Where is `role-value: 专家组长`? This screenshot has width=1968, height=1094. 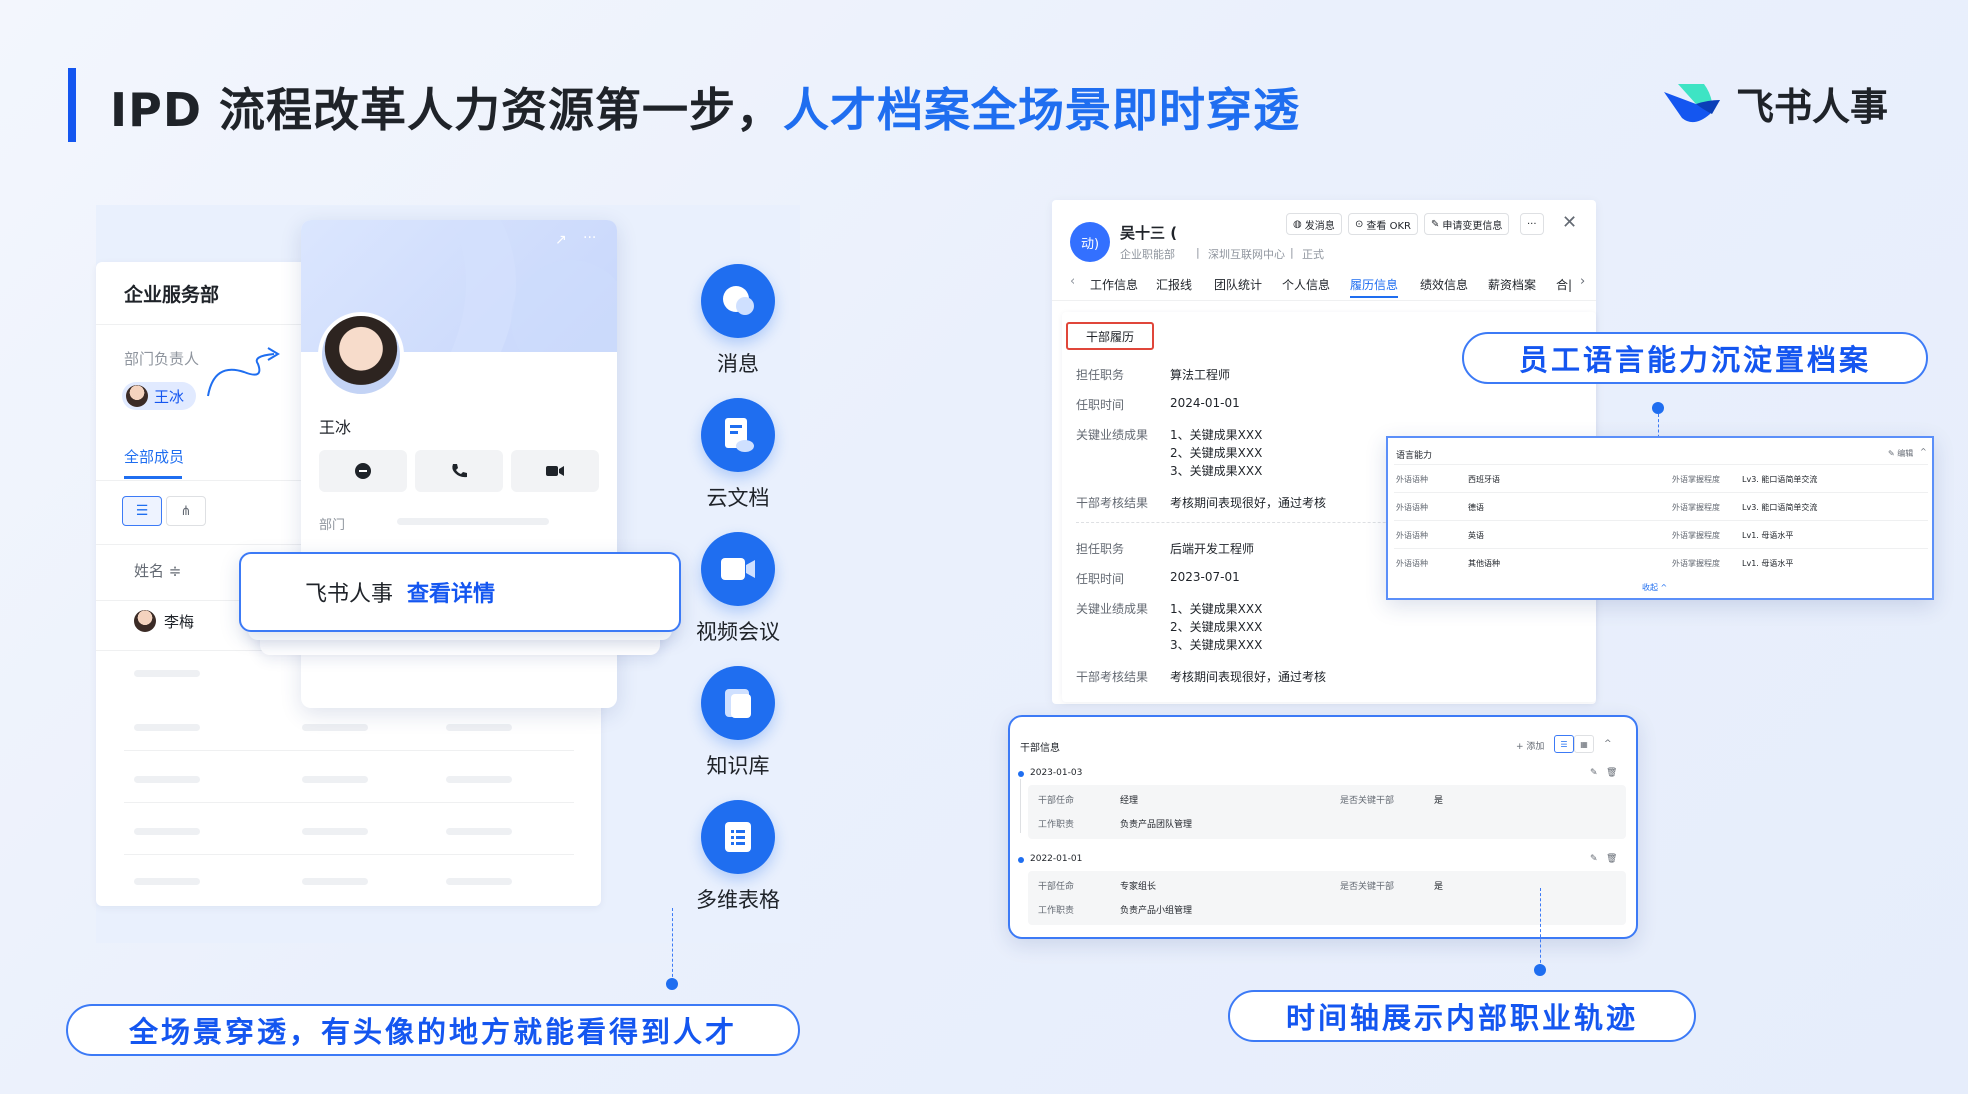 role-value: 专家组长 is located at coordinates (1138, 887).